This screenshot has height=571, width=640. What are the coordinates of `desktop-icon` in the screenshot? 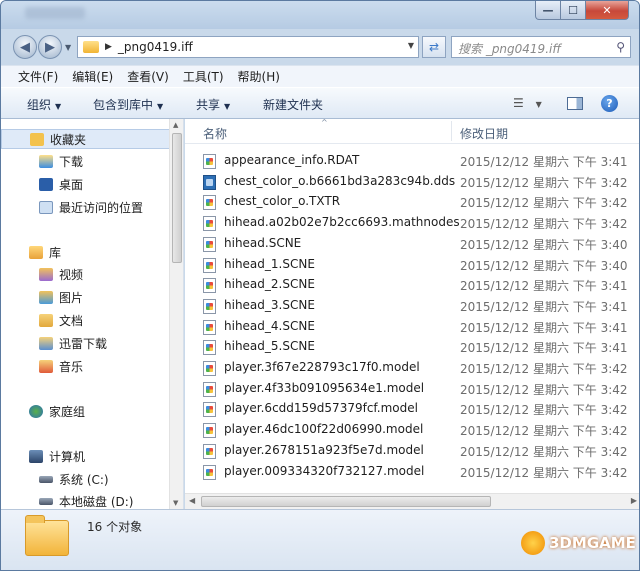 It's located at (46, 184).